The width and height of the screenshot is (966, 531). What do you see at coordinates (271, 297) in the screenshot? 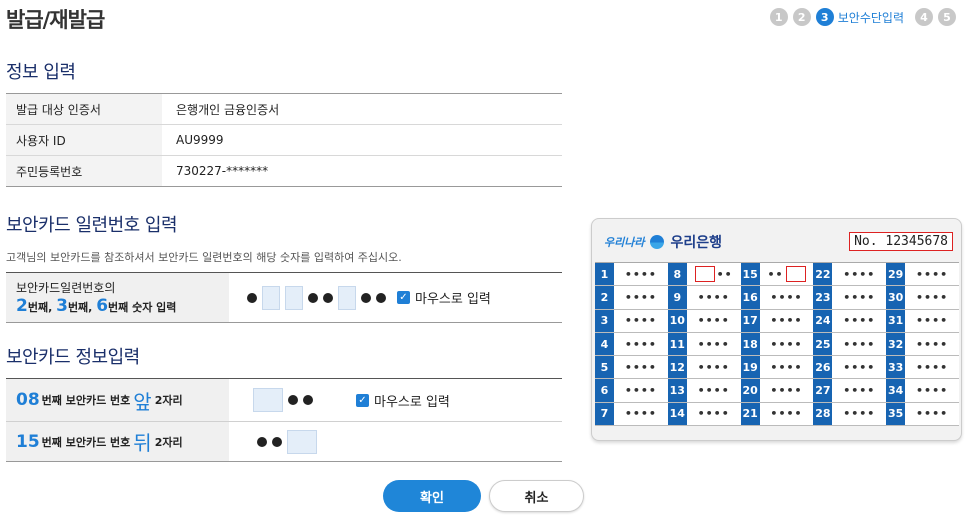
I see `serial-digit-2-input` at bounding box center [271, 297].